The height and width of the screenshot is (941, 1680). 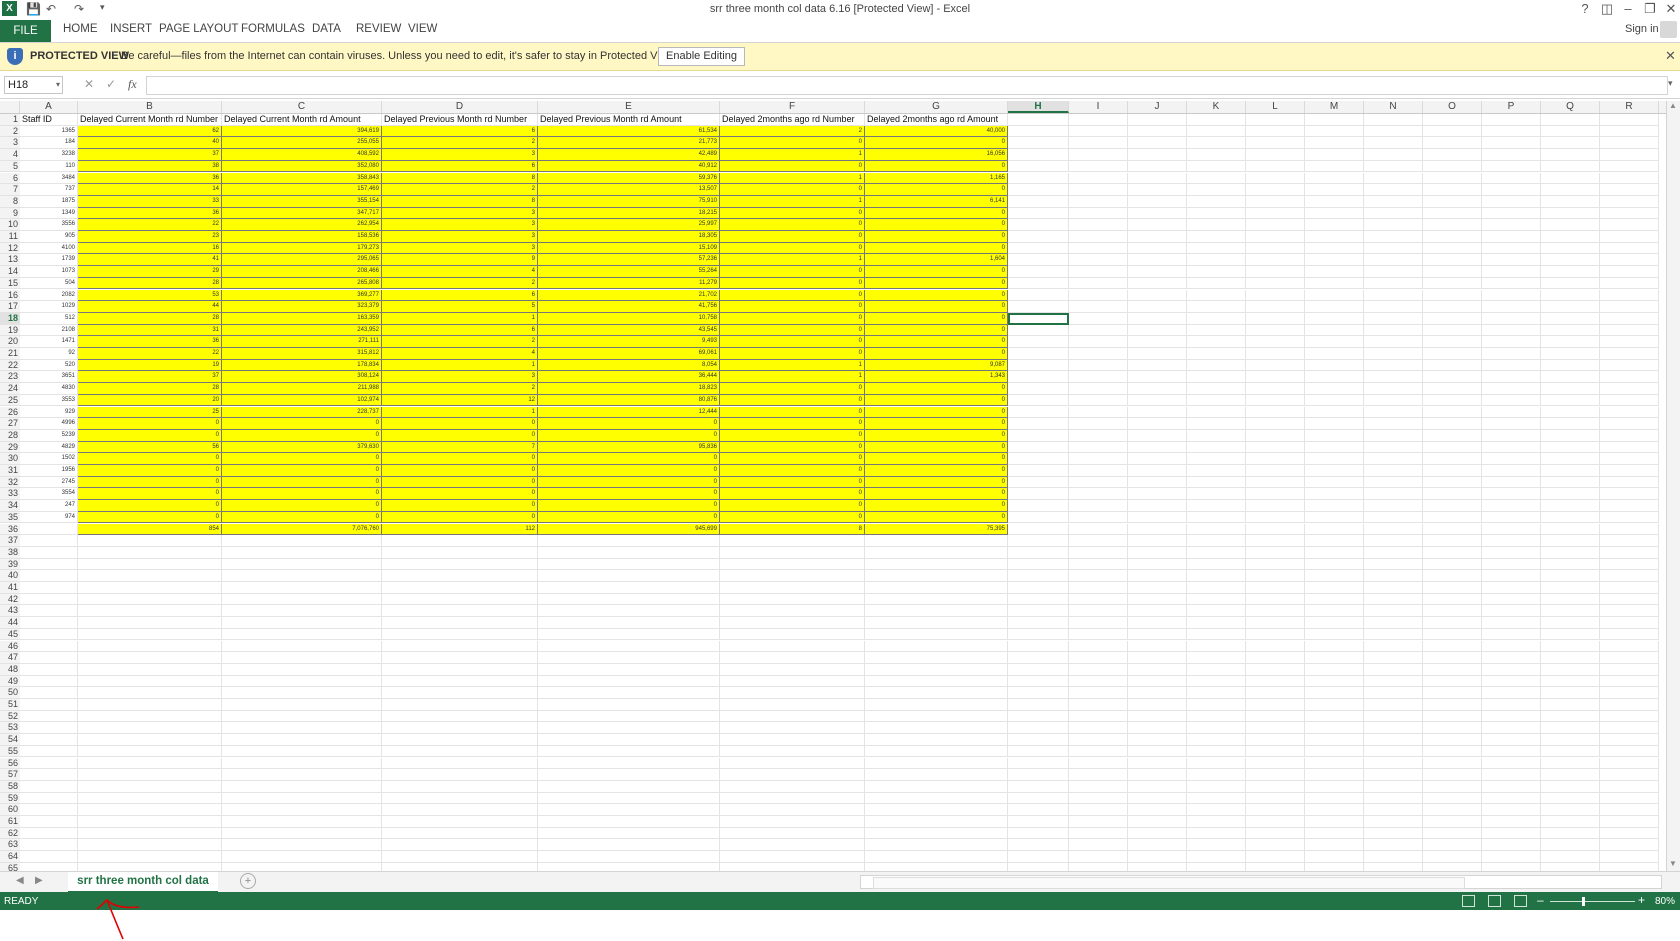 What do you see at coordinates (792, 494) in the screenshot?
I see `cell-f33: 0` at bounding box center [792, 494].